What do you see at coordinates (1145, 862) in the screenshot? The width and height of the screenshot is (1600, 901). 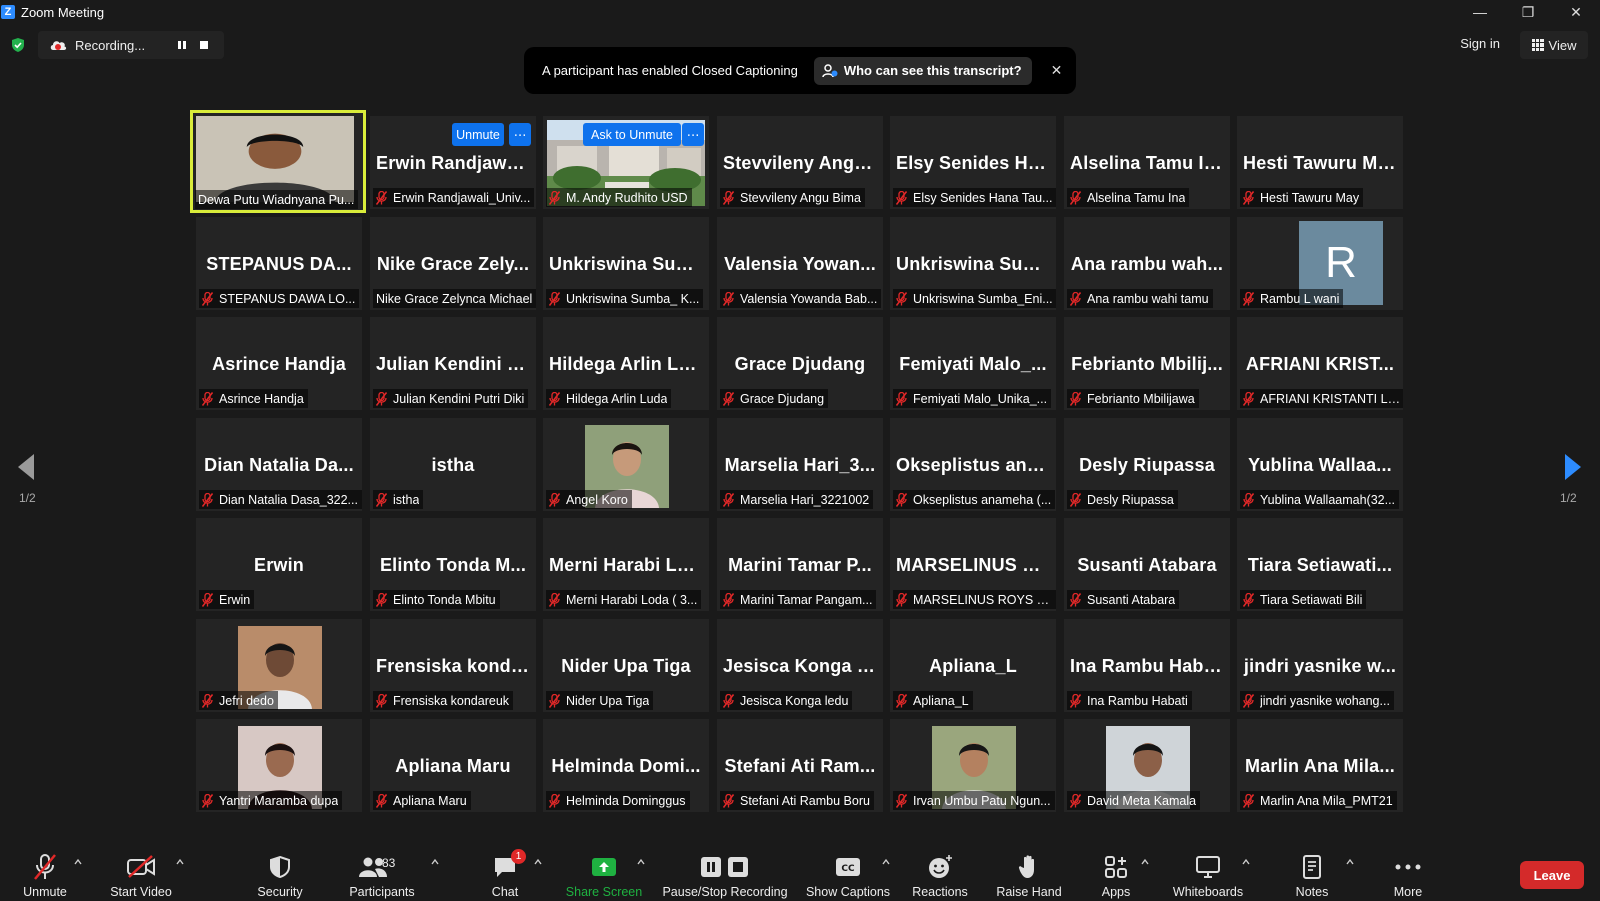 I see `apps-options-chevron-icon` at bounding box center [1145, 862].